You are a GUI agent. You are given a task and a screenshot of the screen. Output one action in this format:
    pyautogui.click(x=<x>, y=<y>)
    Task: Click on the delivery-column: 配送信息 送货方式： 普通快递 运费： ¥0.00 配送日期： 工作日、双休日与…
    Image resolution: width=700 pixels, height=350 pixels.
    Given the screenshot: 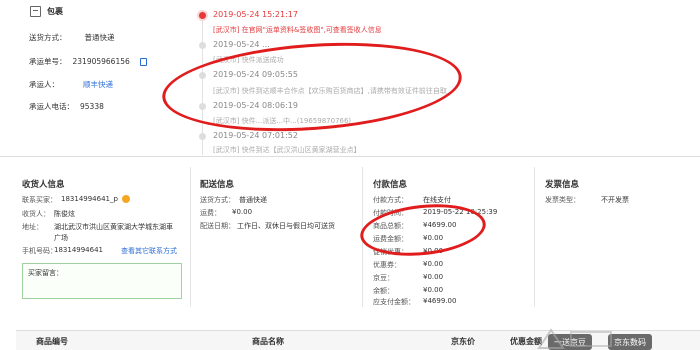 What is the action you would take?
    pyautogui.click(x=276, y=237)
    